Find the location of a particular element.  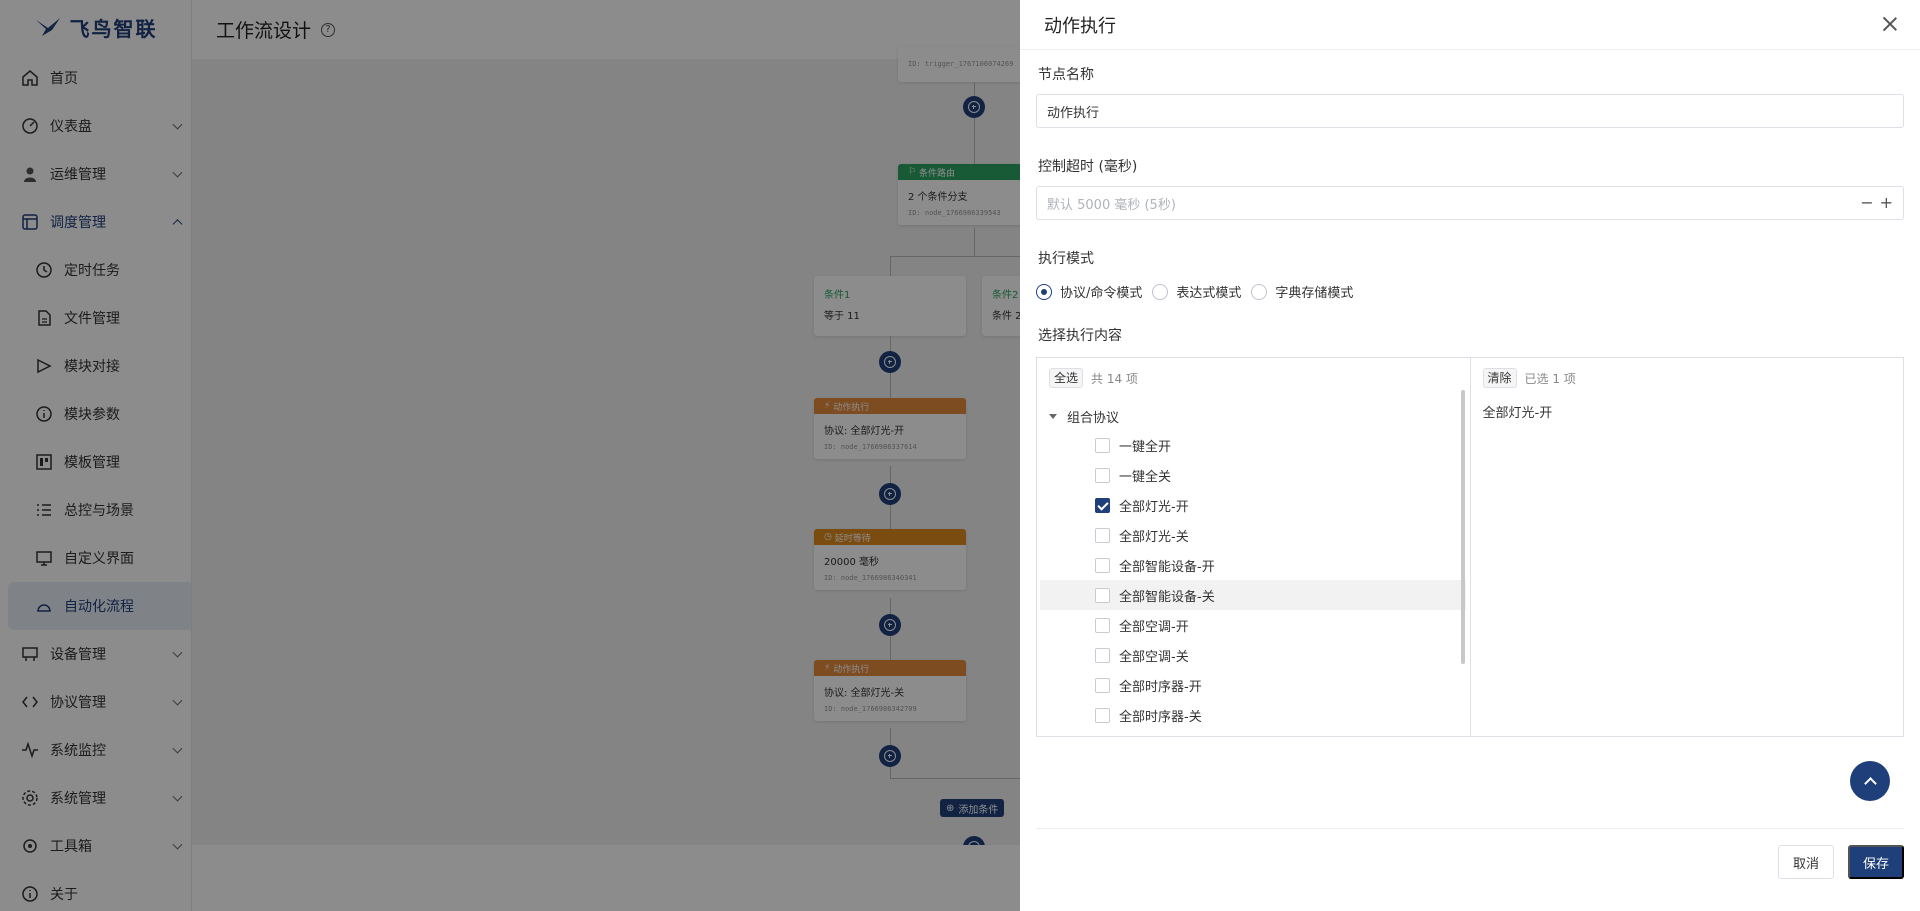

tree-item-label: 全部空调-开 is located at coordinates (1154, 627).